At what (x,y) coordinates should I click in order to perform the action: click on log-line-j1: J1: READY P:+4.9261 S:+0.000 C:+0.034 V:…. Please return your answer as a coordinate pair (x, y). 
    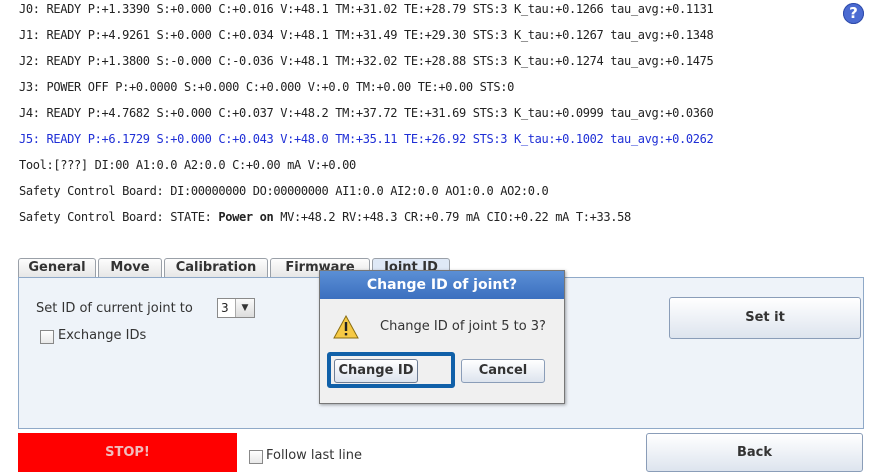
    Looking at the image, I should click on (366, 35).